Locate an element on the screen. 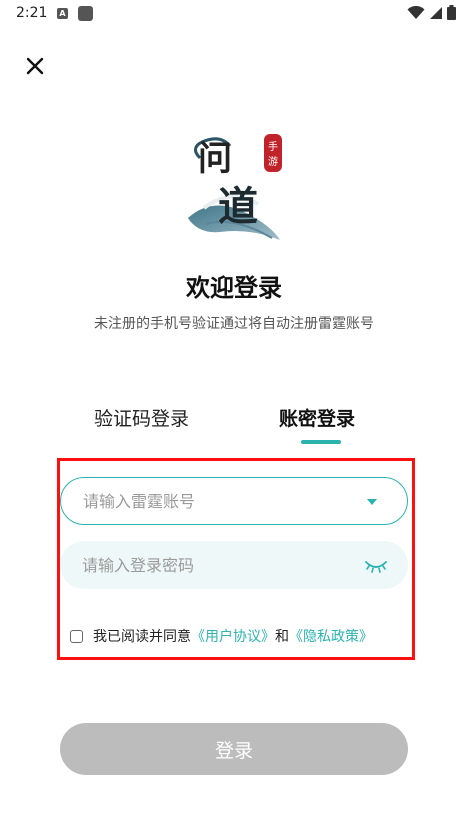 This screenshot has width=468, height=832. logo-badge-text-2: 游 is located at coordinates (273, 161).